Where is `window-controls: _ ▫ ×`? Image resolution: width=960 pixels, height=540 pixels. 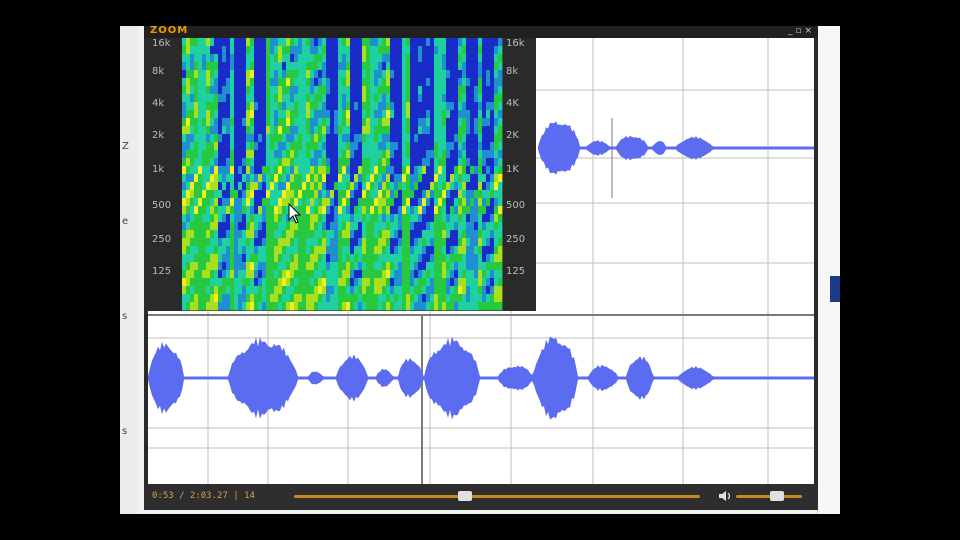 window-controls: _ ▫ × is located at coordinates (800, 31).